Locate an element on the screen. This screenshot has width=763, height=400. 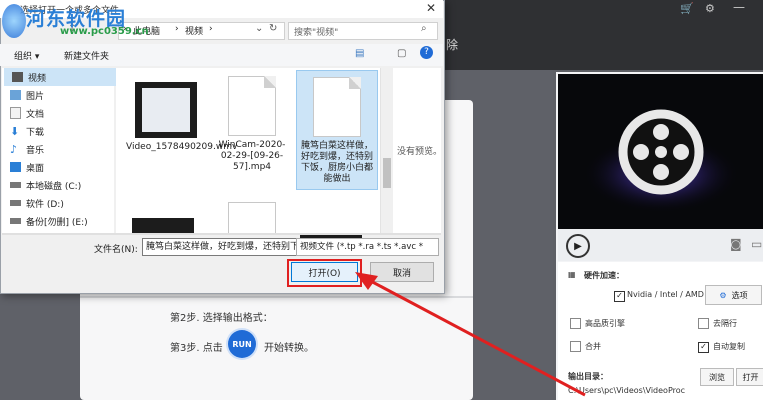
annotation-arrow is located at coordinates (470, 334).